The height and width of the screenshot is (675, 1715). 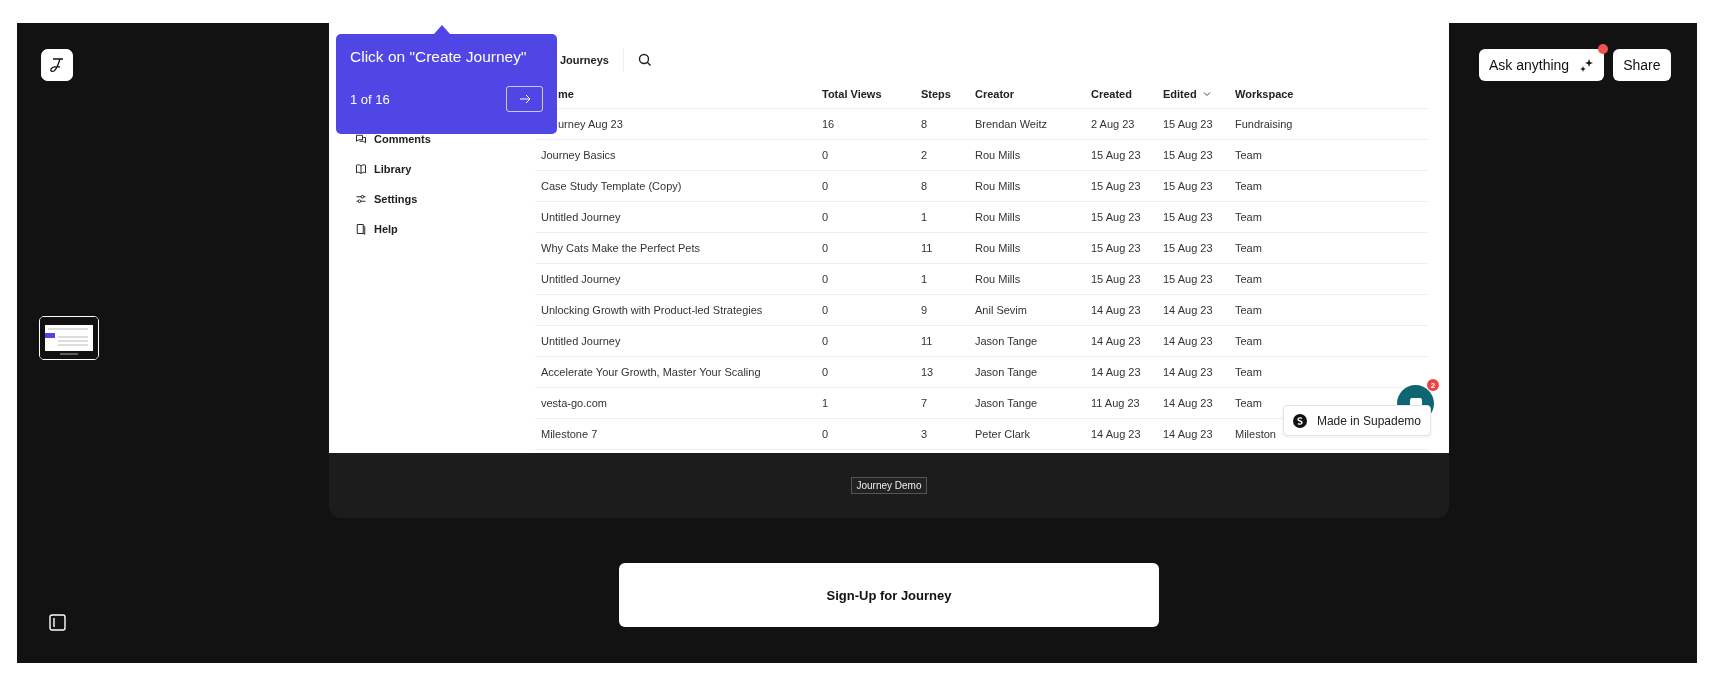 I want to click on column-header: Steps, so click(x=936, y=94).